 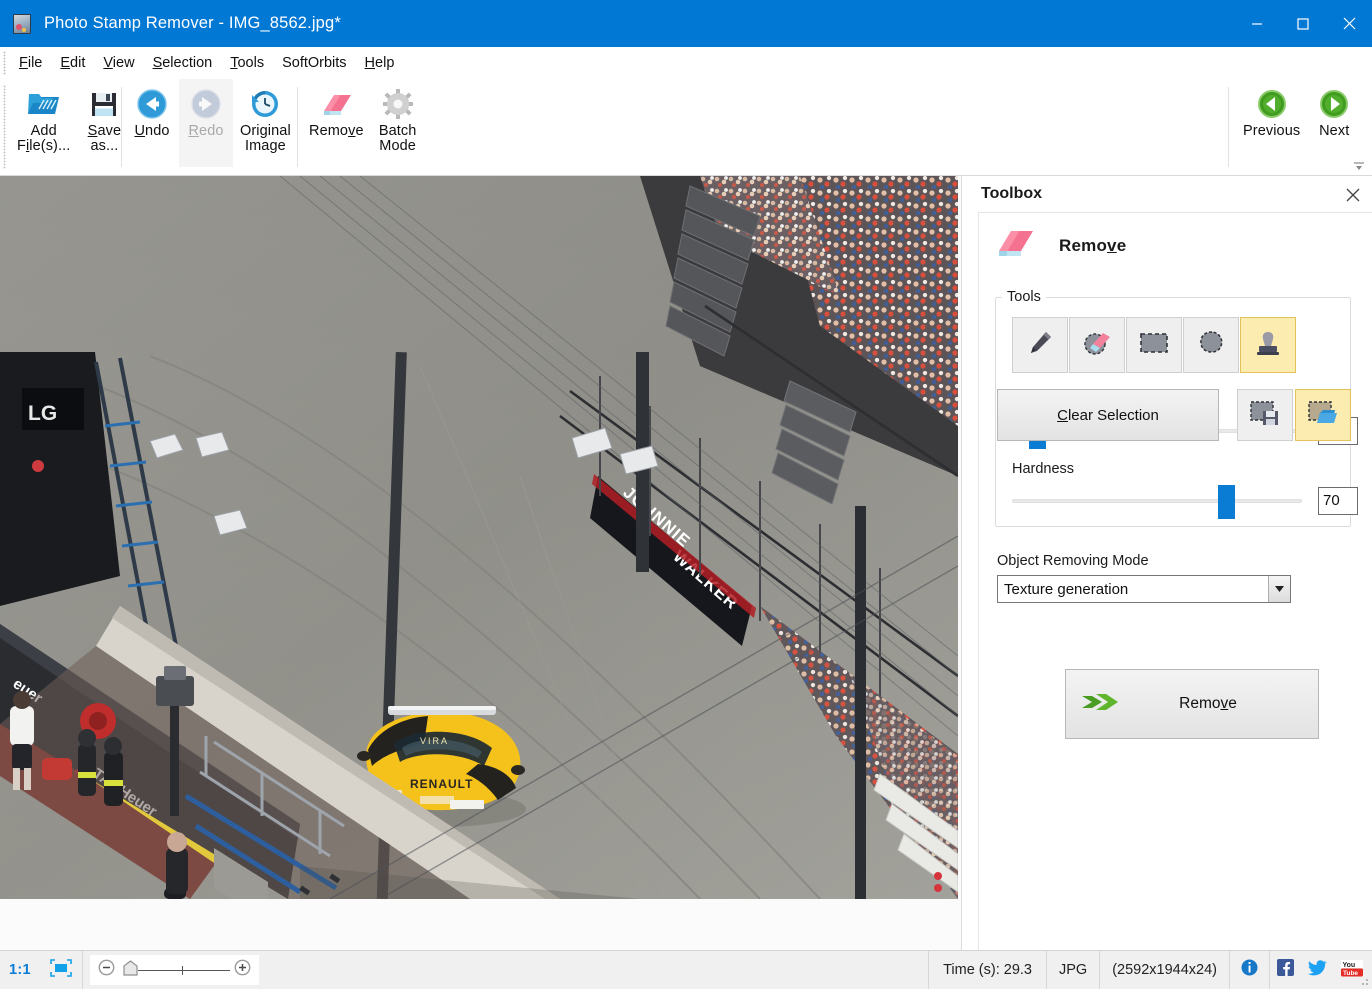 I want to click on stamp-tool-button, so click(x=1268, y=345).